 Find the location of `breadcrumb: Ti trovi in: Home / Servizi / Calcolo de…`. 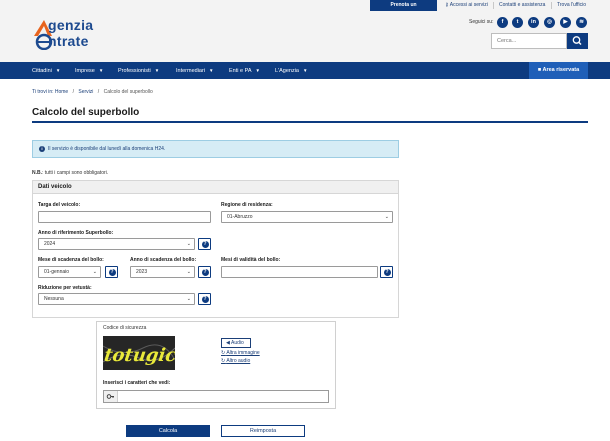

breadcrumb: Ti trovi in: Home / Servizi / Calcolo de… is located at coordinates (94, 92).